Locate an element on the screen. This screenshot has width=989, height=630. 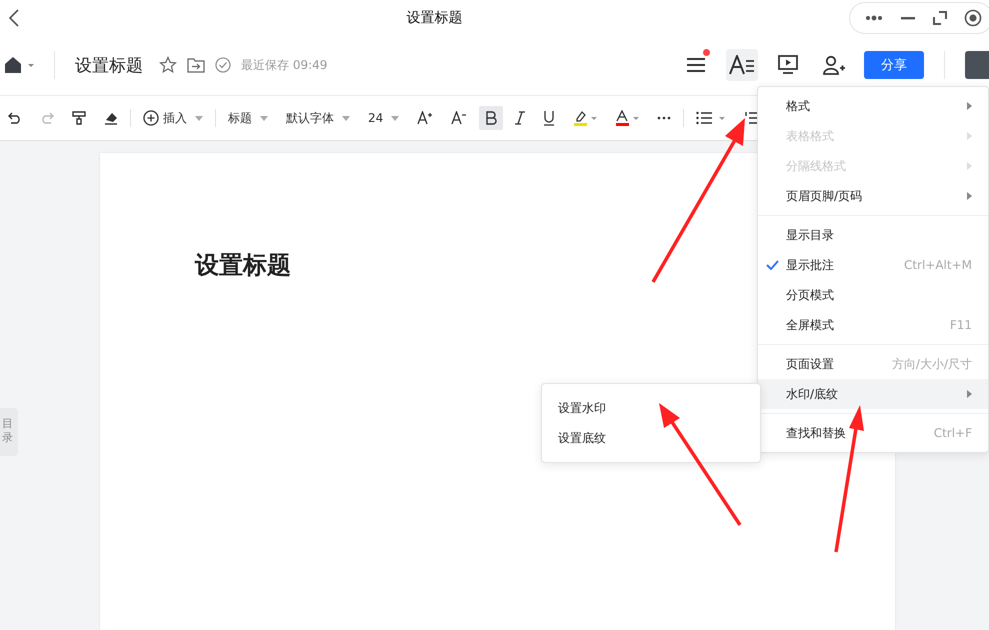
menu-item: 显示目录 is located at coordinates (873, 235).